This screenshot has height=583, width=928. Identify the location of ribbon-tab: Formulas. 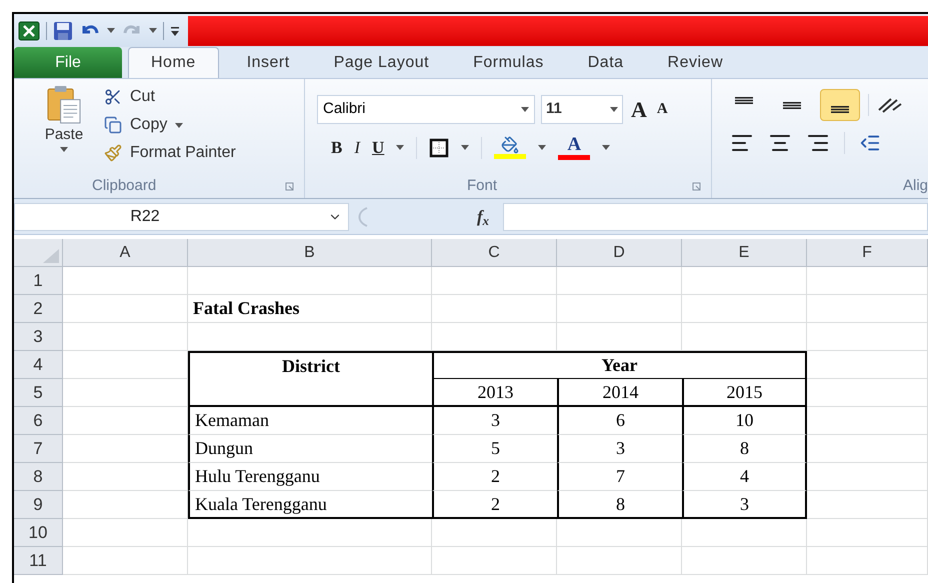
(508, 62).